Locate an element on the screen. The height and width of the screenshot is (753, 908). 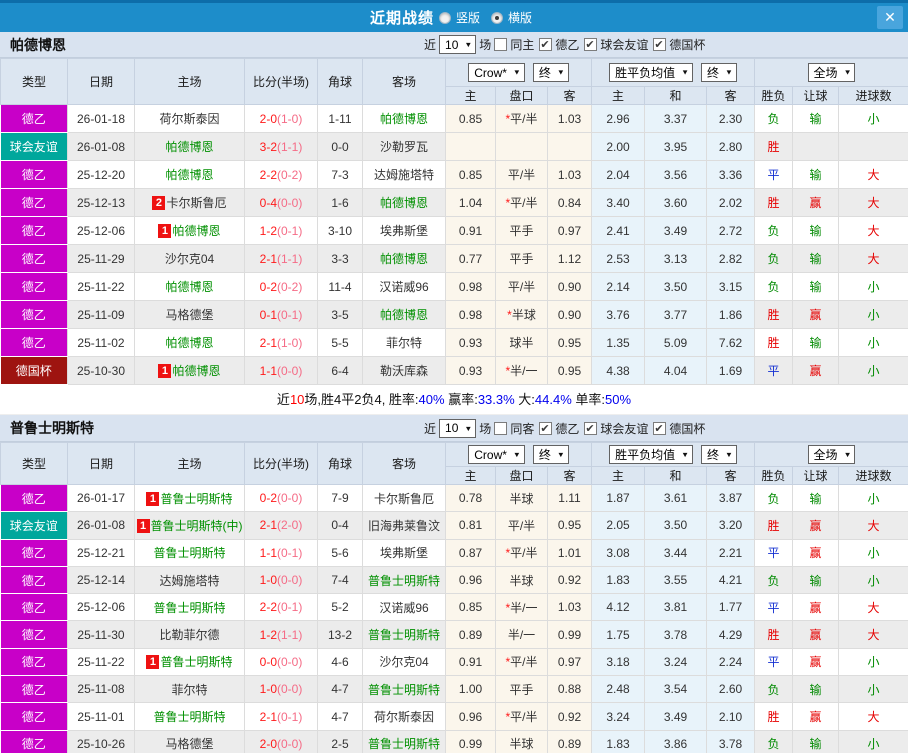
halftime-score: (0-2) is located at coordinates (290, 286).